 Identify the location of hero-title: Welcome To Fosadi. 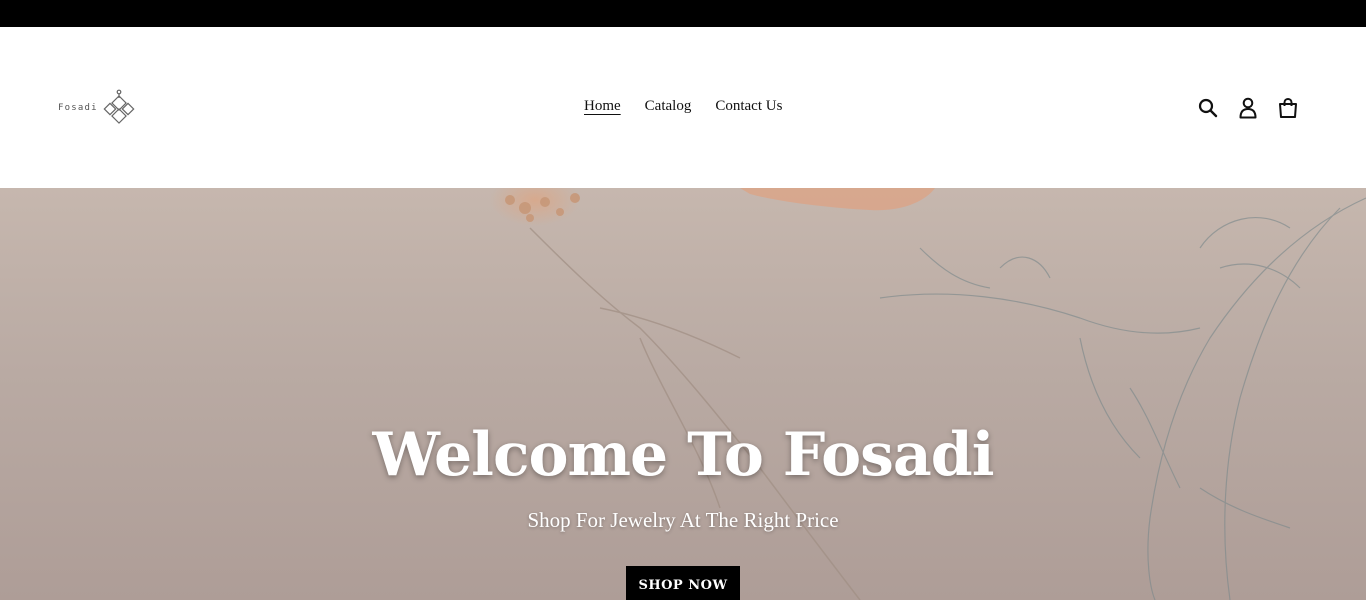
(683, 455).